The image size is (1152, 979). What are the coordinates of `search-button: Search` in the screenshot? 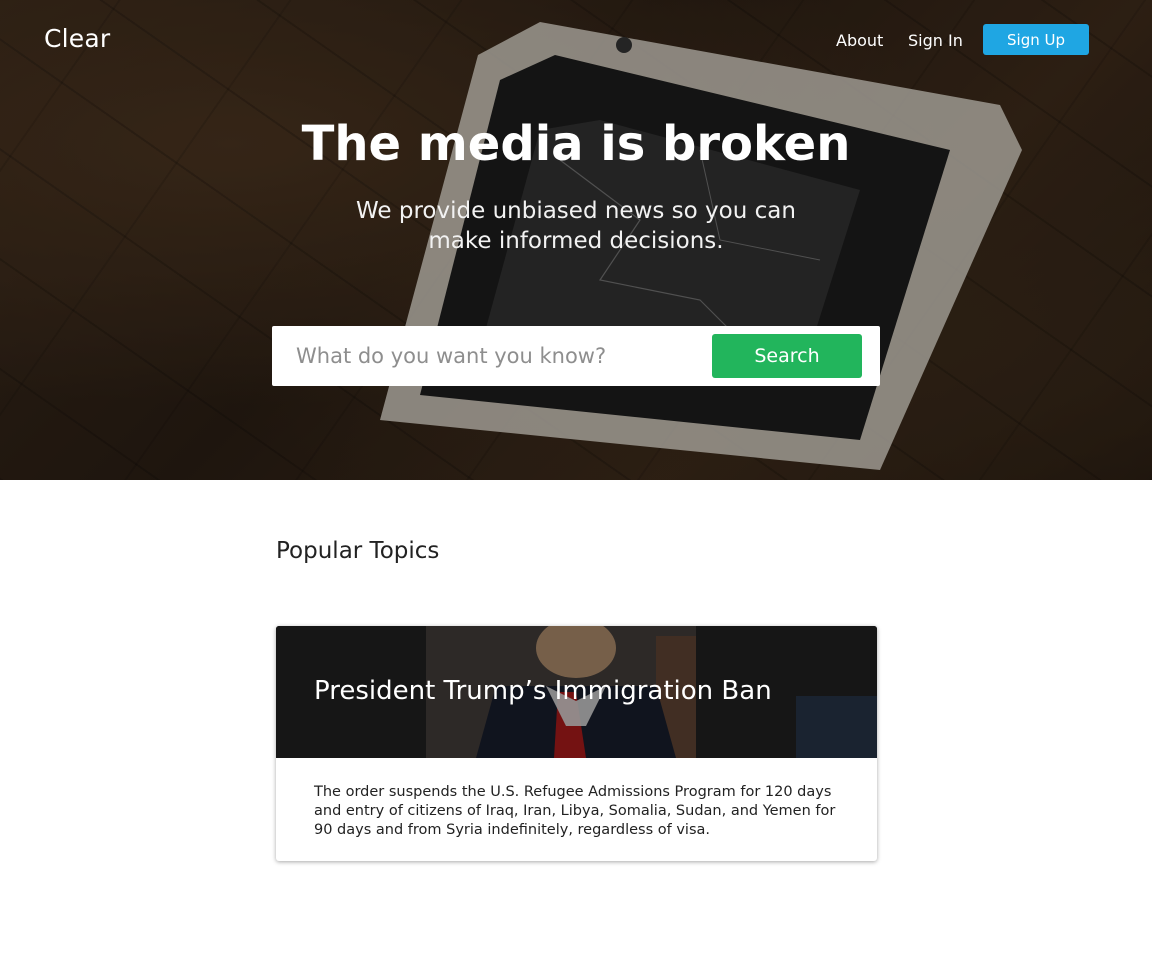 It's located at (787, 356).